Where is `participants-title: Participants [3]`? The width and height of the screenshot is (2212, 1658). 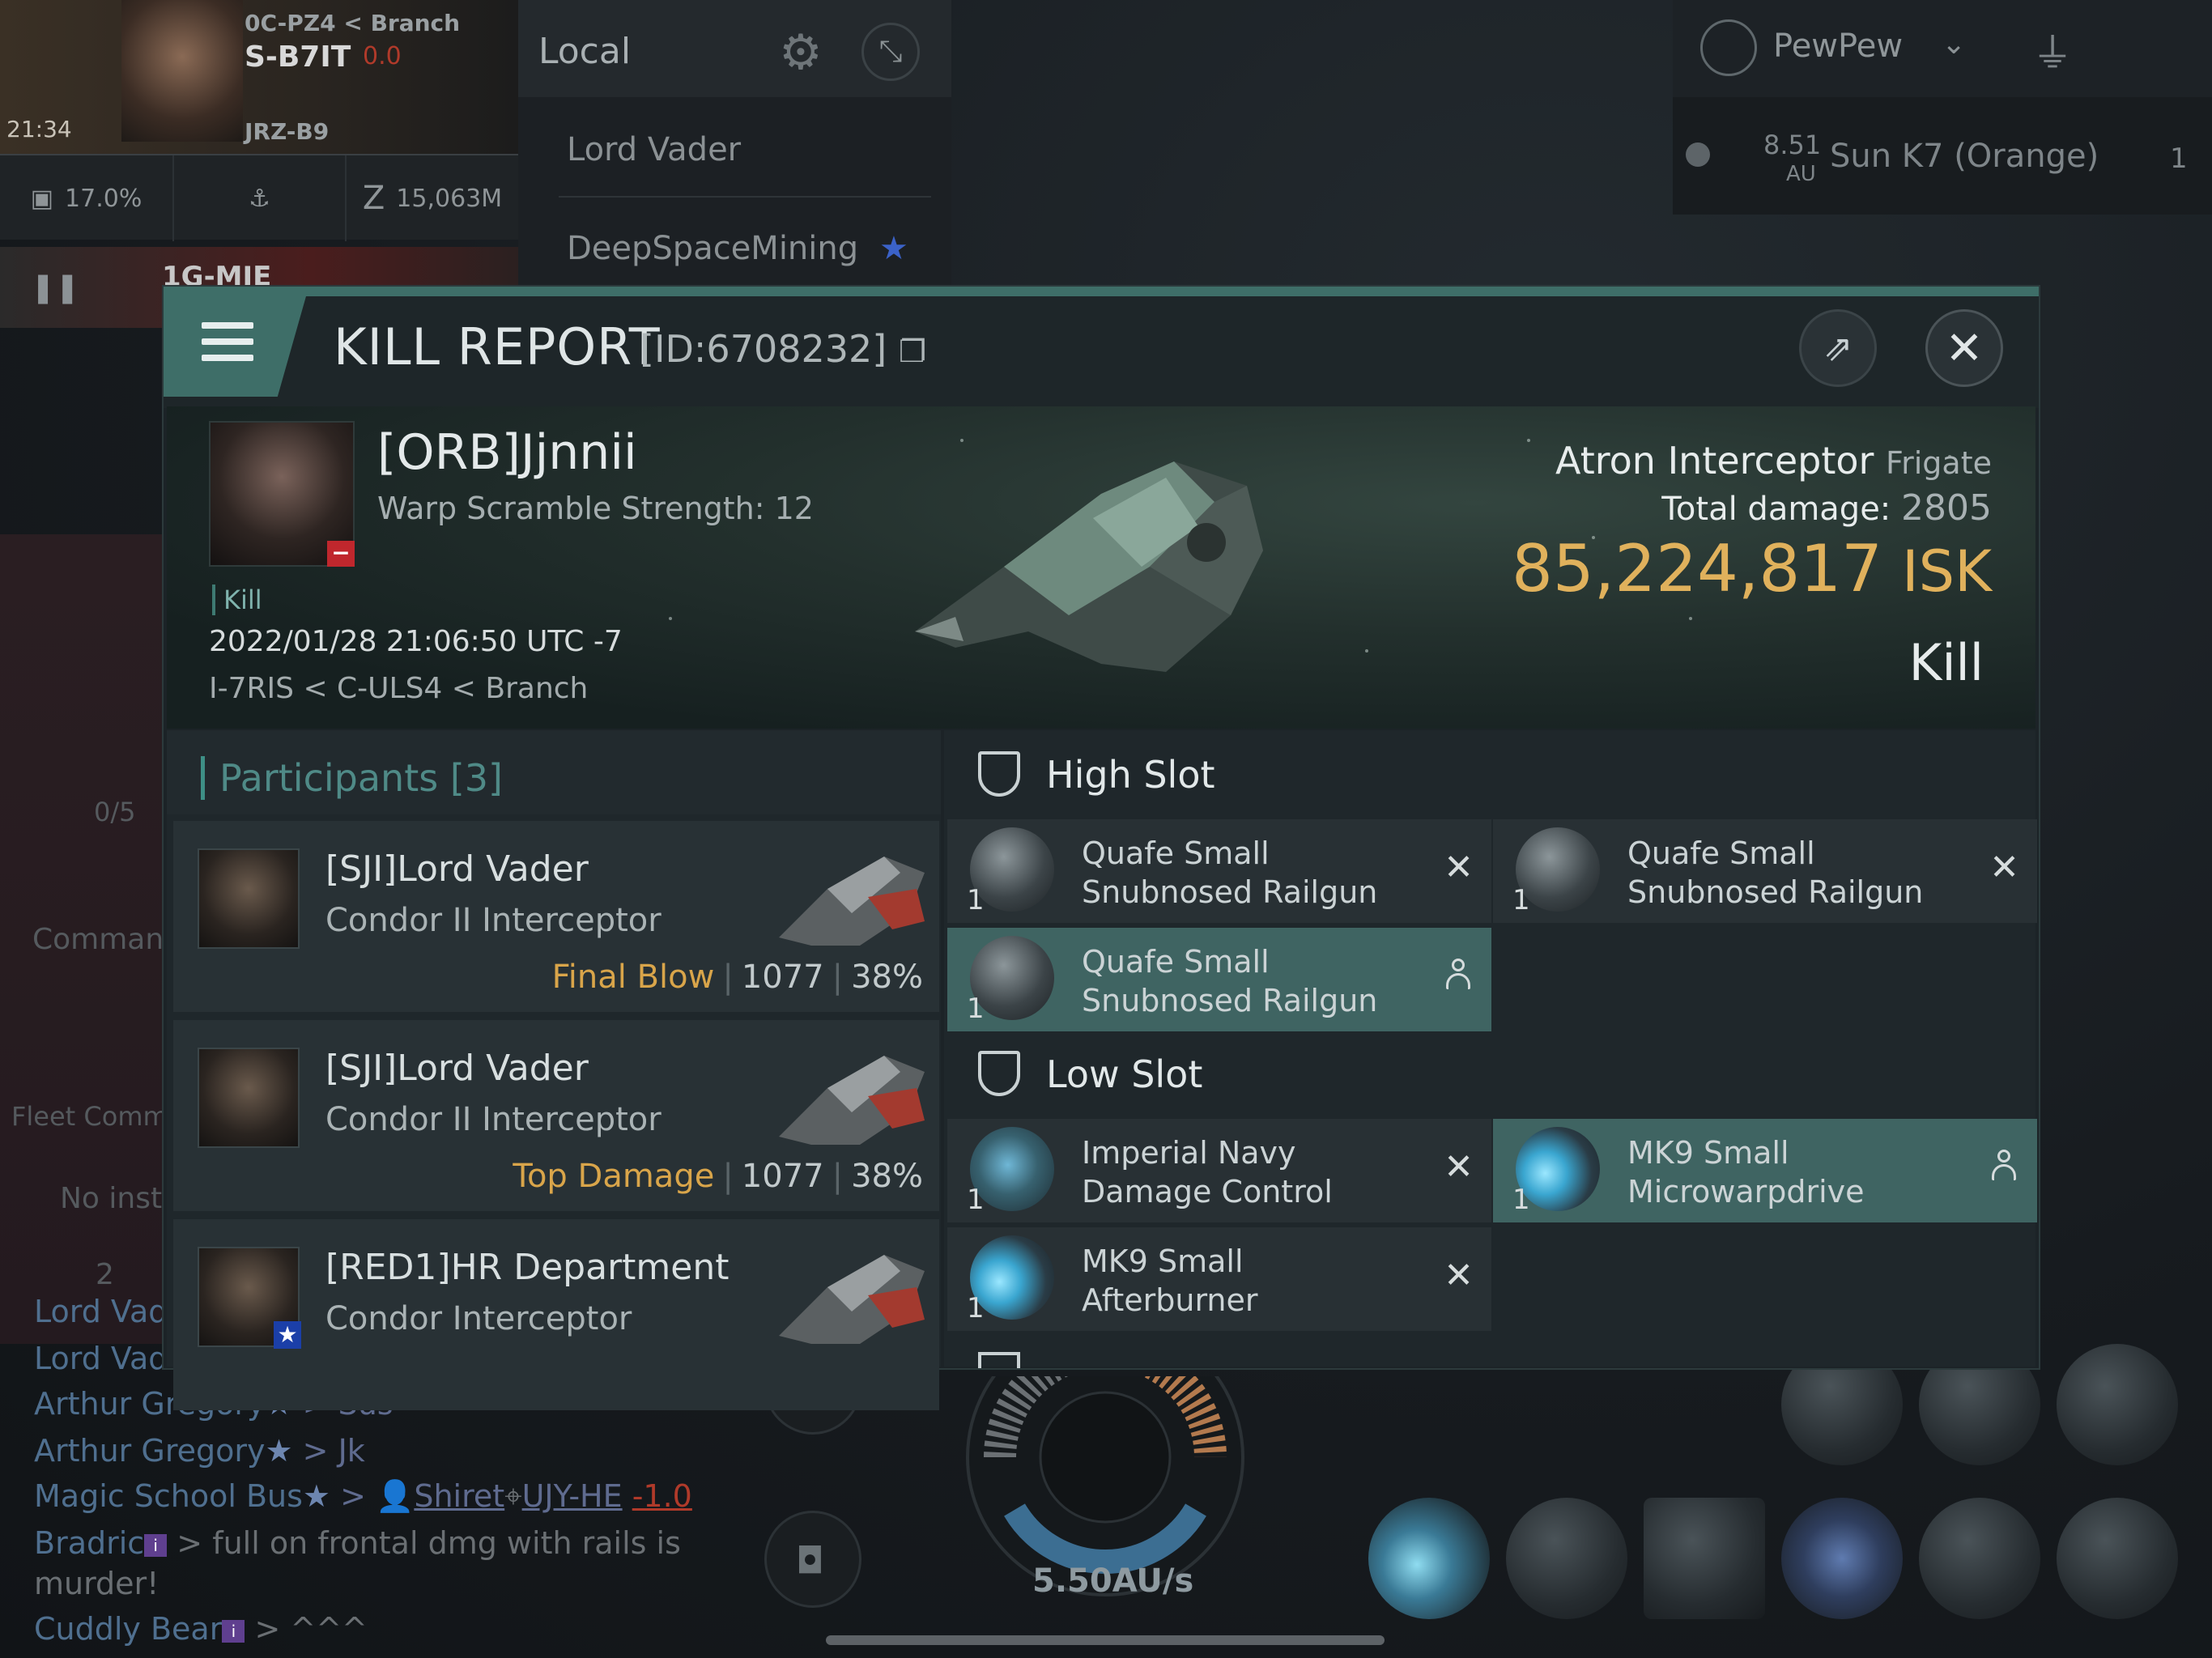 participants-title: Participants [3] is located at coordinates (352, 778).